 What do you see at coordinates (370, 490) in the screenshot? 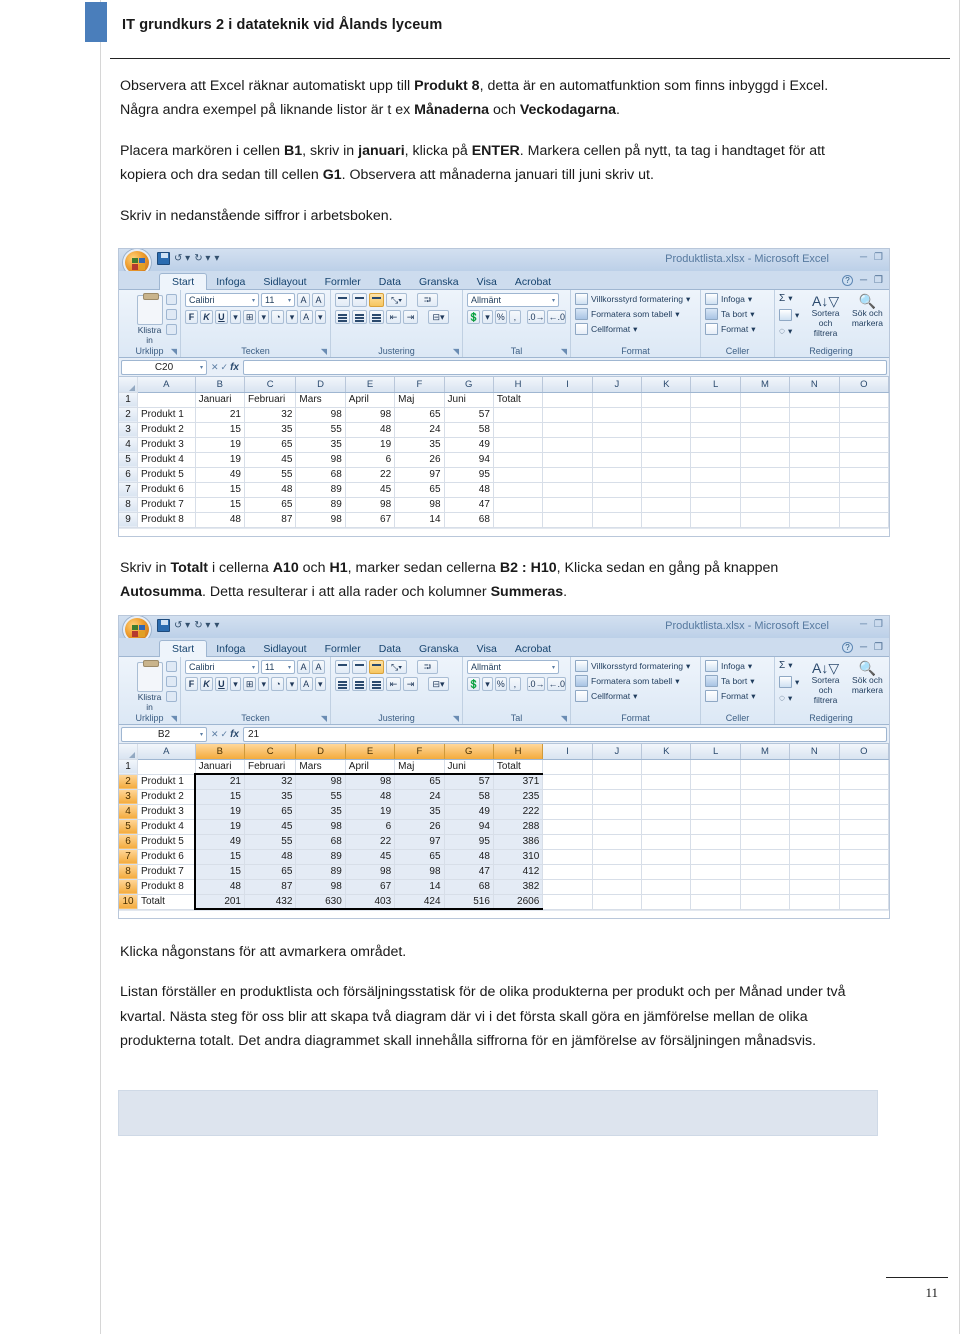
I see `cell-E7: 45` at bounding box center [370, 490].